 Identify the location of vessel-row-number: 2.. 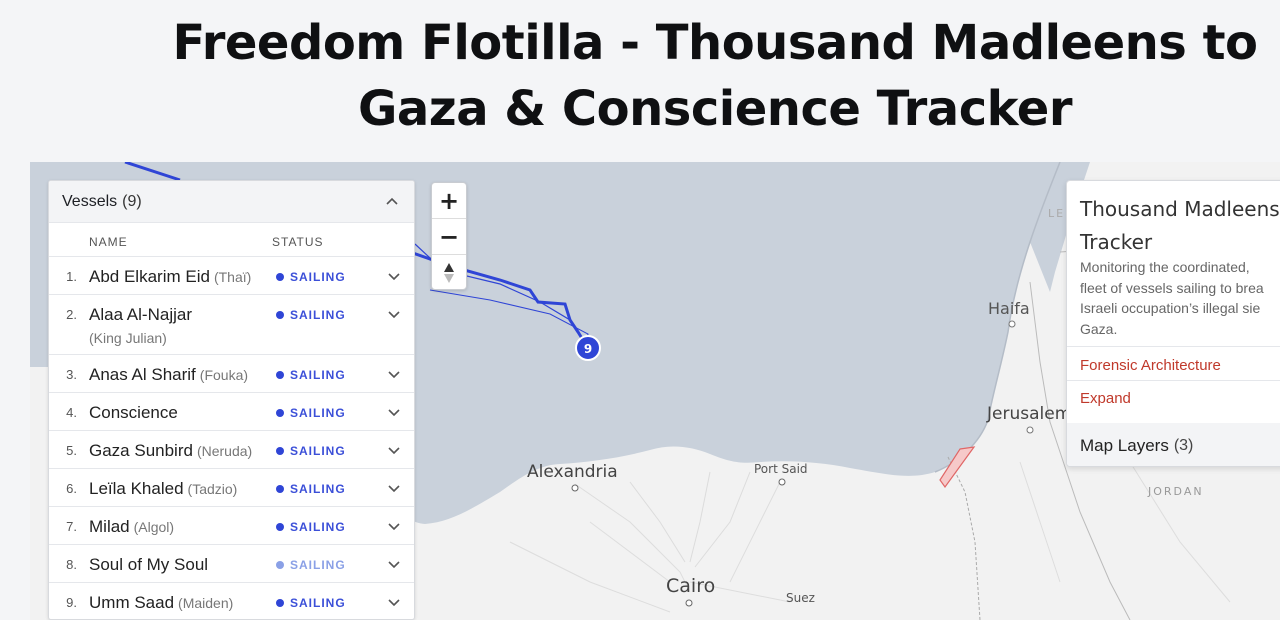
(71, 314).